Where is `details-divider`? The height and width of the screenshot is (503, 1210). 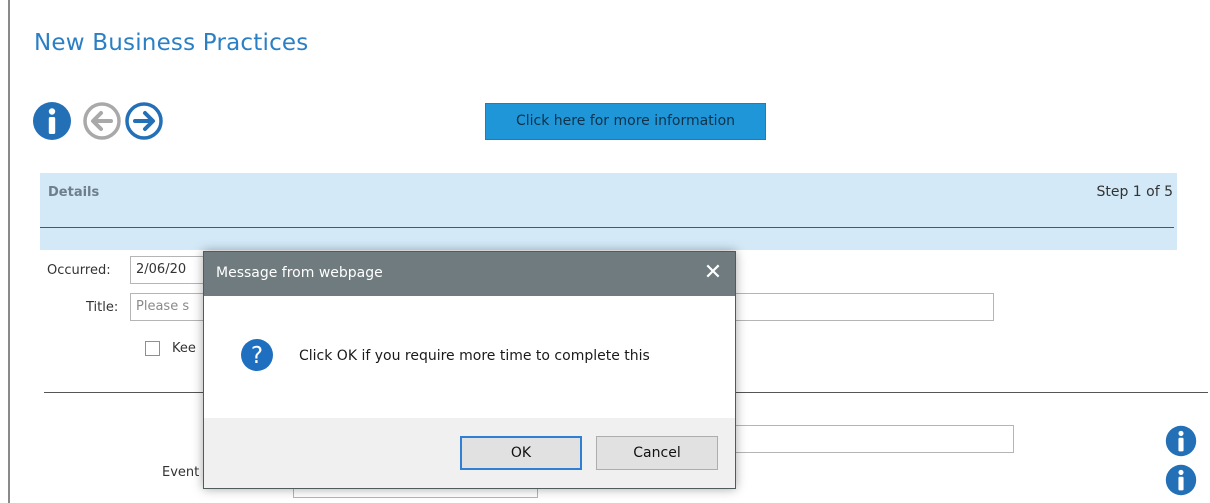
details-divider is located at coordinates (607, 227).